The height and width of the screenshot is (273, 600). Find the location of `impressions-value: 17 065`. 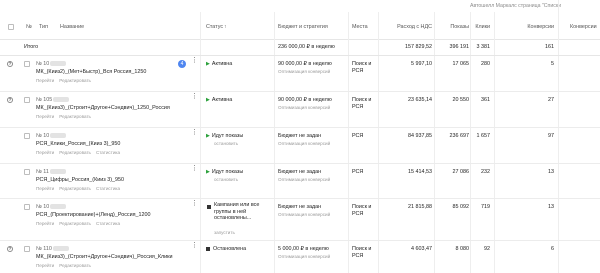

impressions-value: 17 065 is located at coordinates (461, 64).